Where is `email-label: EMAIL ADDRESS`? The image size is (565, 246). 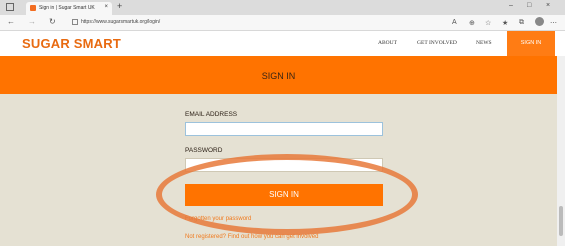 email-label: EMAIL ADDRESS is located at coordinates (211, 114).